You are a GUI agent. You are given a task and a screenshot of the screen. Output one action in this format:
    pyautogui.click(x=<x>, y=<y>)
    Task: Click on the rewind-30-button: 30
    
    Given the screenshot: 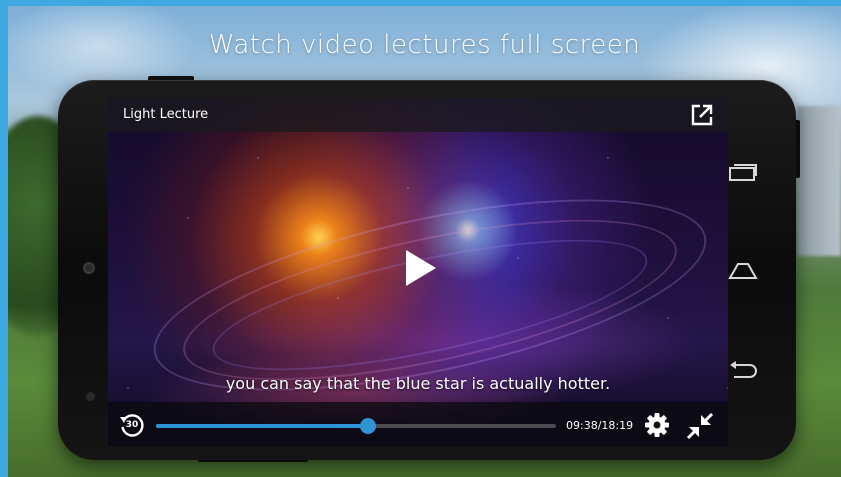 What is the action you would take?
    pyautogui.click(x=132, y=426)
    